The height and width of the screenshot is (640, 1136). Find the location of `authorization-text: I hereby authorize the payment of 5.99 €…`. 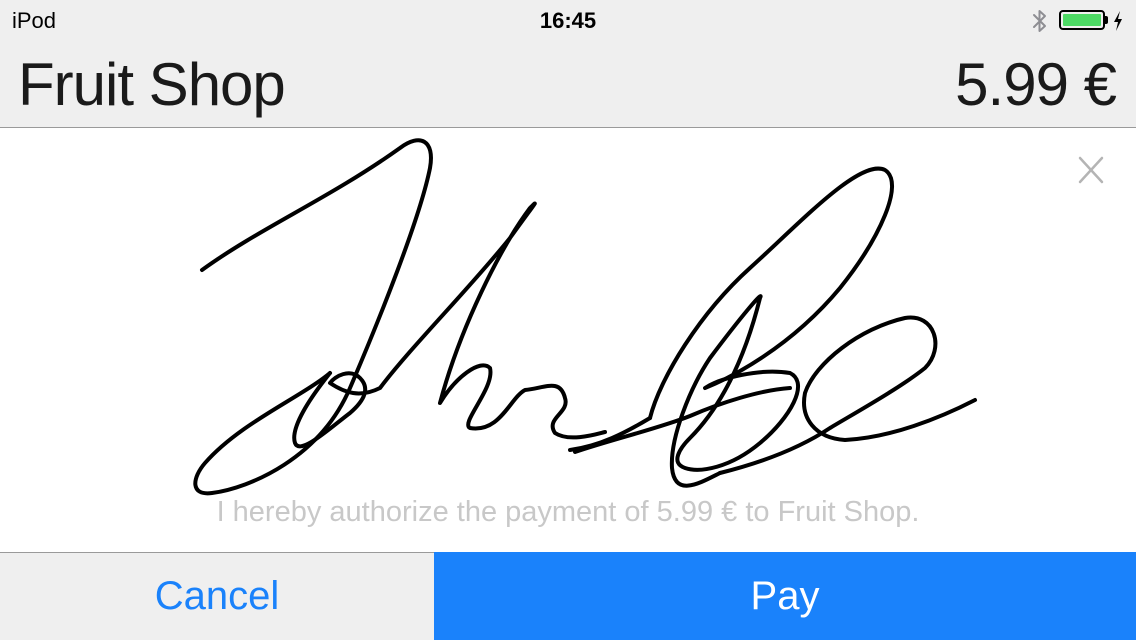

authorization-text: I hereby authorize the payment of 5.99 €… is located at coordinates (568, 512).